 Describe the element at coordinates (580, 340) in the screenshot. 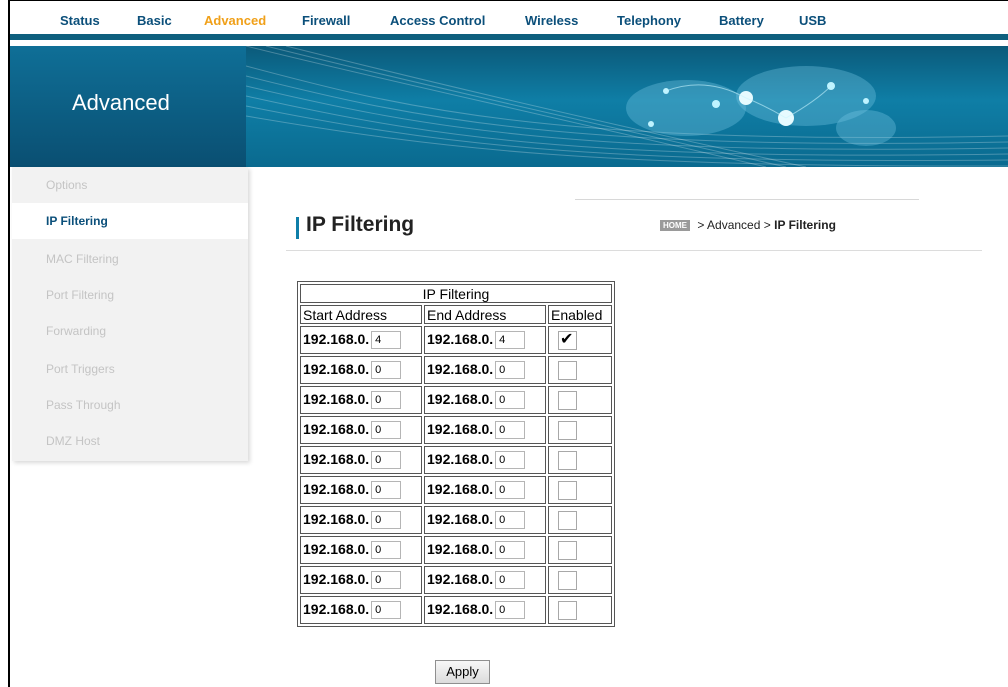

I see `enabled-cell: ✔` at that location.